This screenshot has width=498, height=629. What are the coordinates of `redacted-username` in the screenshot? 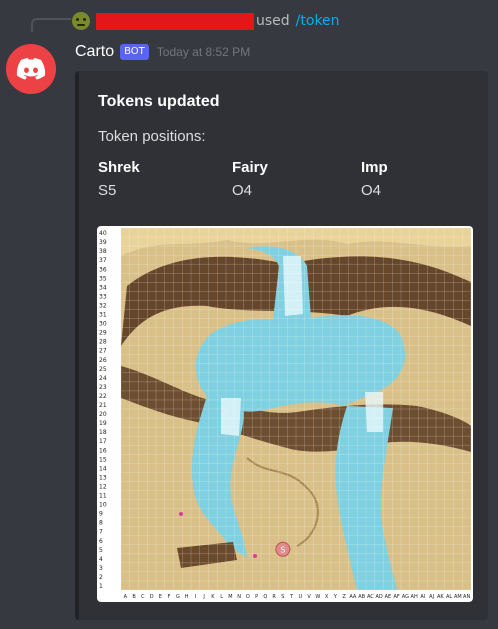 It's located at (175, 21).